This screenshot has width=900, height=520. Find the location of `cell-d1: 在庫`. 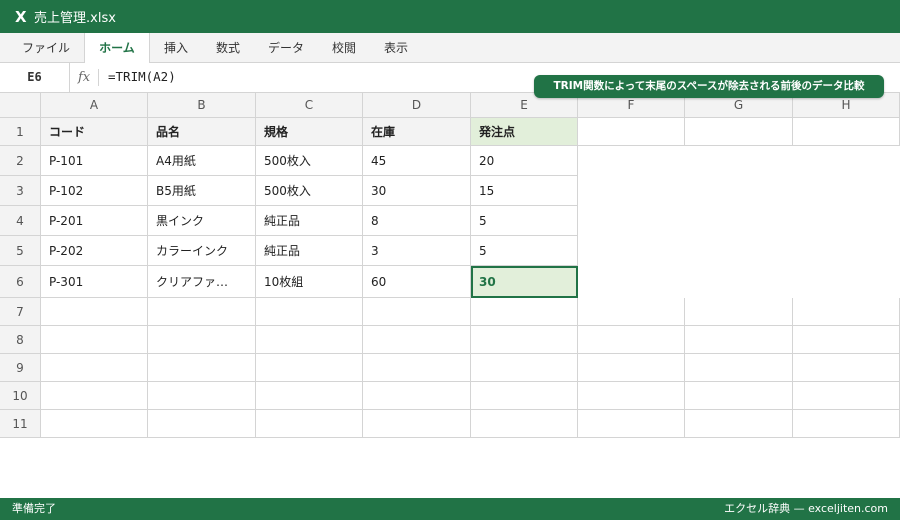

cell-d1: 在庫 is located at coordinates (417, 132).